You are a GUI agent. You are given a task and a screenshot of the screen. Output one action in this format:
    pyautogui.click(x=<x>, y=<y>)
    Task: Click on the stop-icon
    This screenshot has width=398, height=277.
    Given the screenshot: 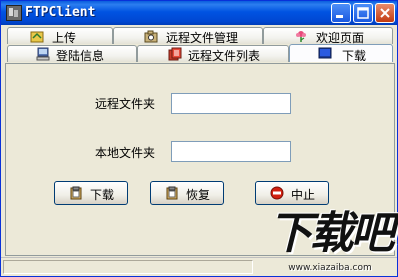 What is the action you would take?
    pyautogui.click(x=277, y=193)
    